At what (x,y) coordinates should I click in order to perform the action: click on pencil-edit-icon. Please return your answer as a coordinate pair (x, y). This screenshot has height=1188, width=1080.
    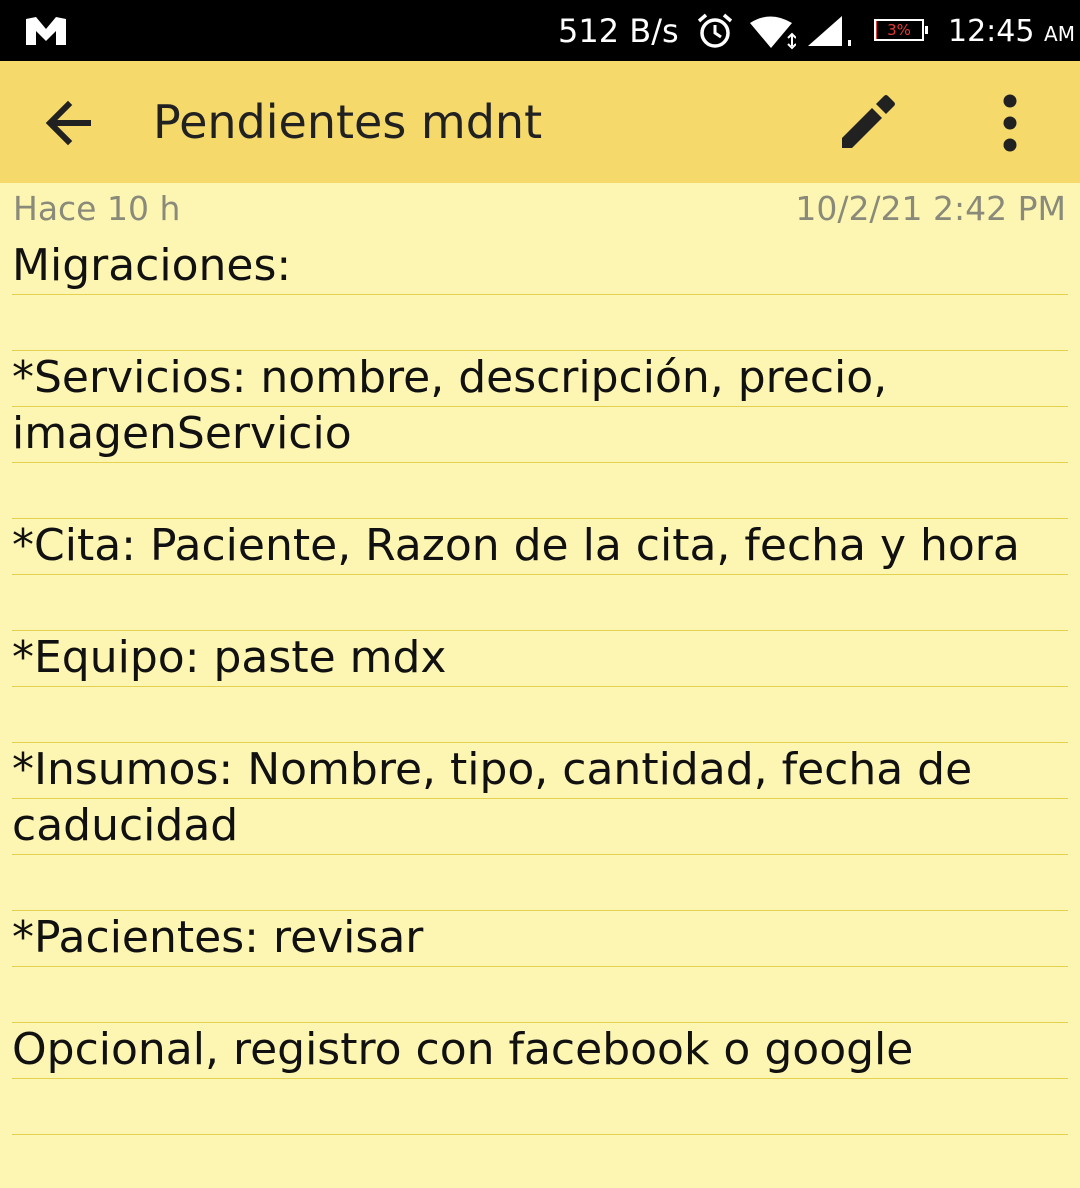
    Looking at the image, I should click on (868, 122).